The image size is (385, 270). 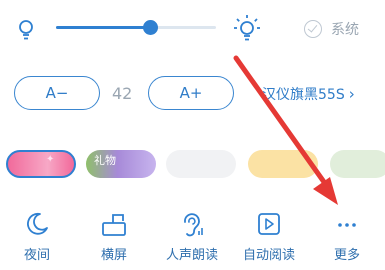 I want to click on theme-swatch-yellow, so click(x=283, y=164).